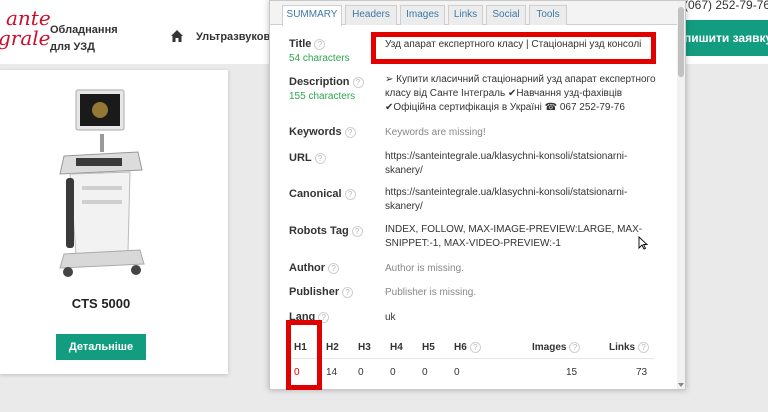 This screenshot has width=768, height=412. What do you see at coordinates (457, 372) in the screenshot?
I see `h6-count: 0` at bounding box center [457, 372].